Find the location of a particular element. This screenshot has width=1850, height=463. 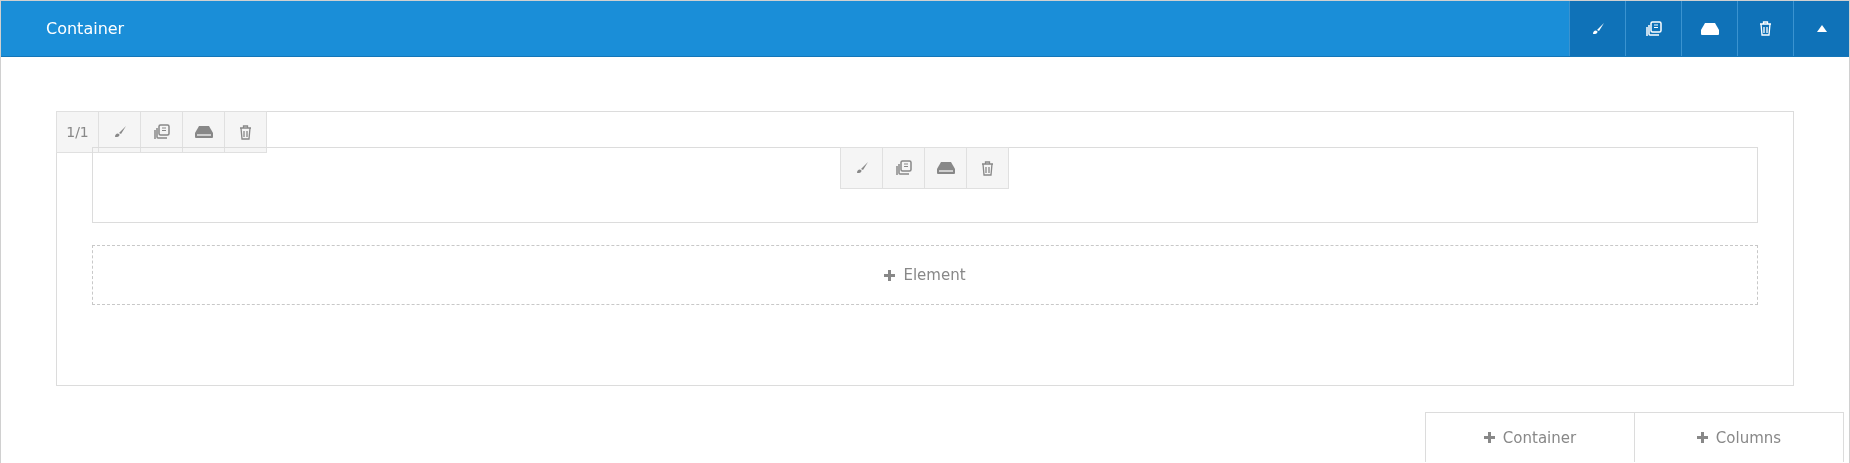

add-button: Container is located at coordinates (1530, 437).